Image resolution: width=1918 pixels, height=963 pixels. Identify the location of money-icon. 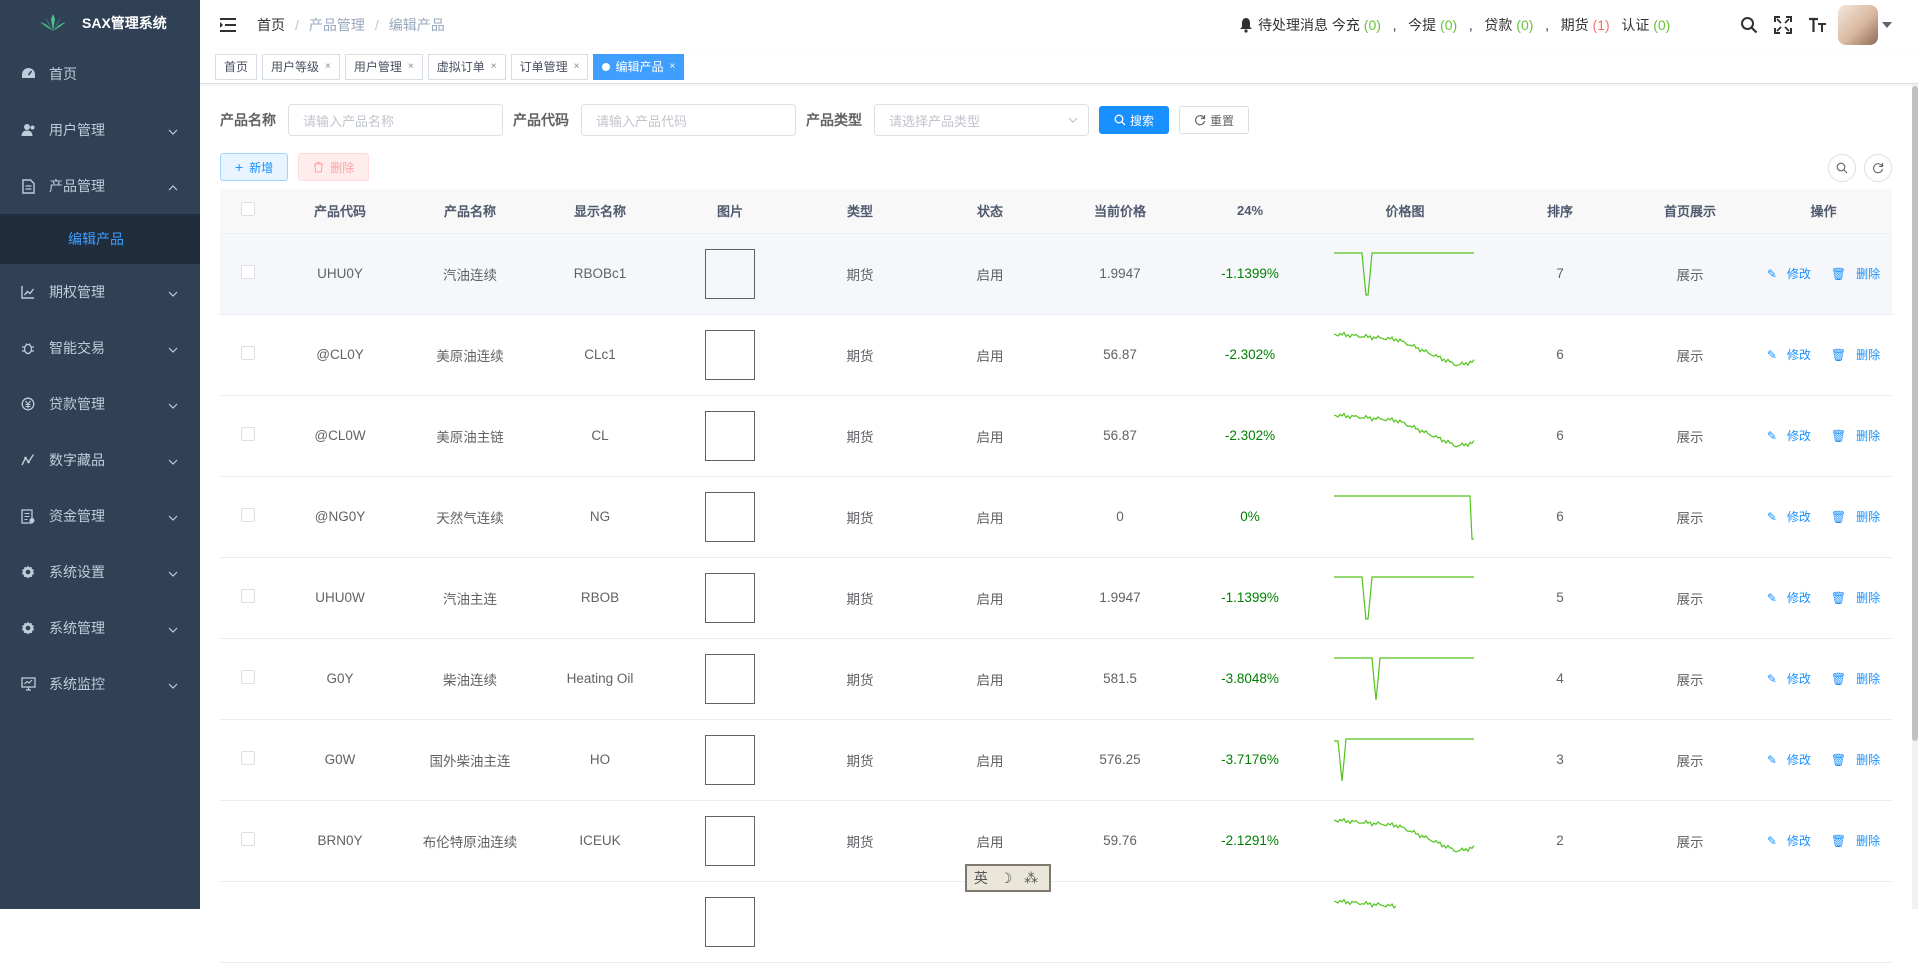
(28, 404).